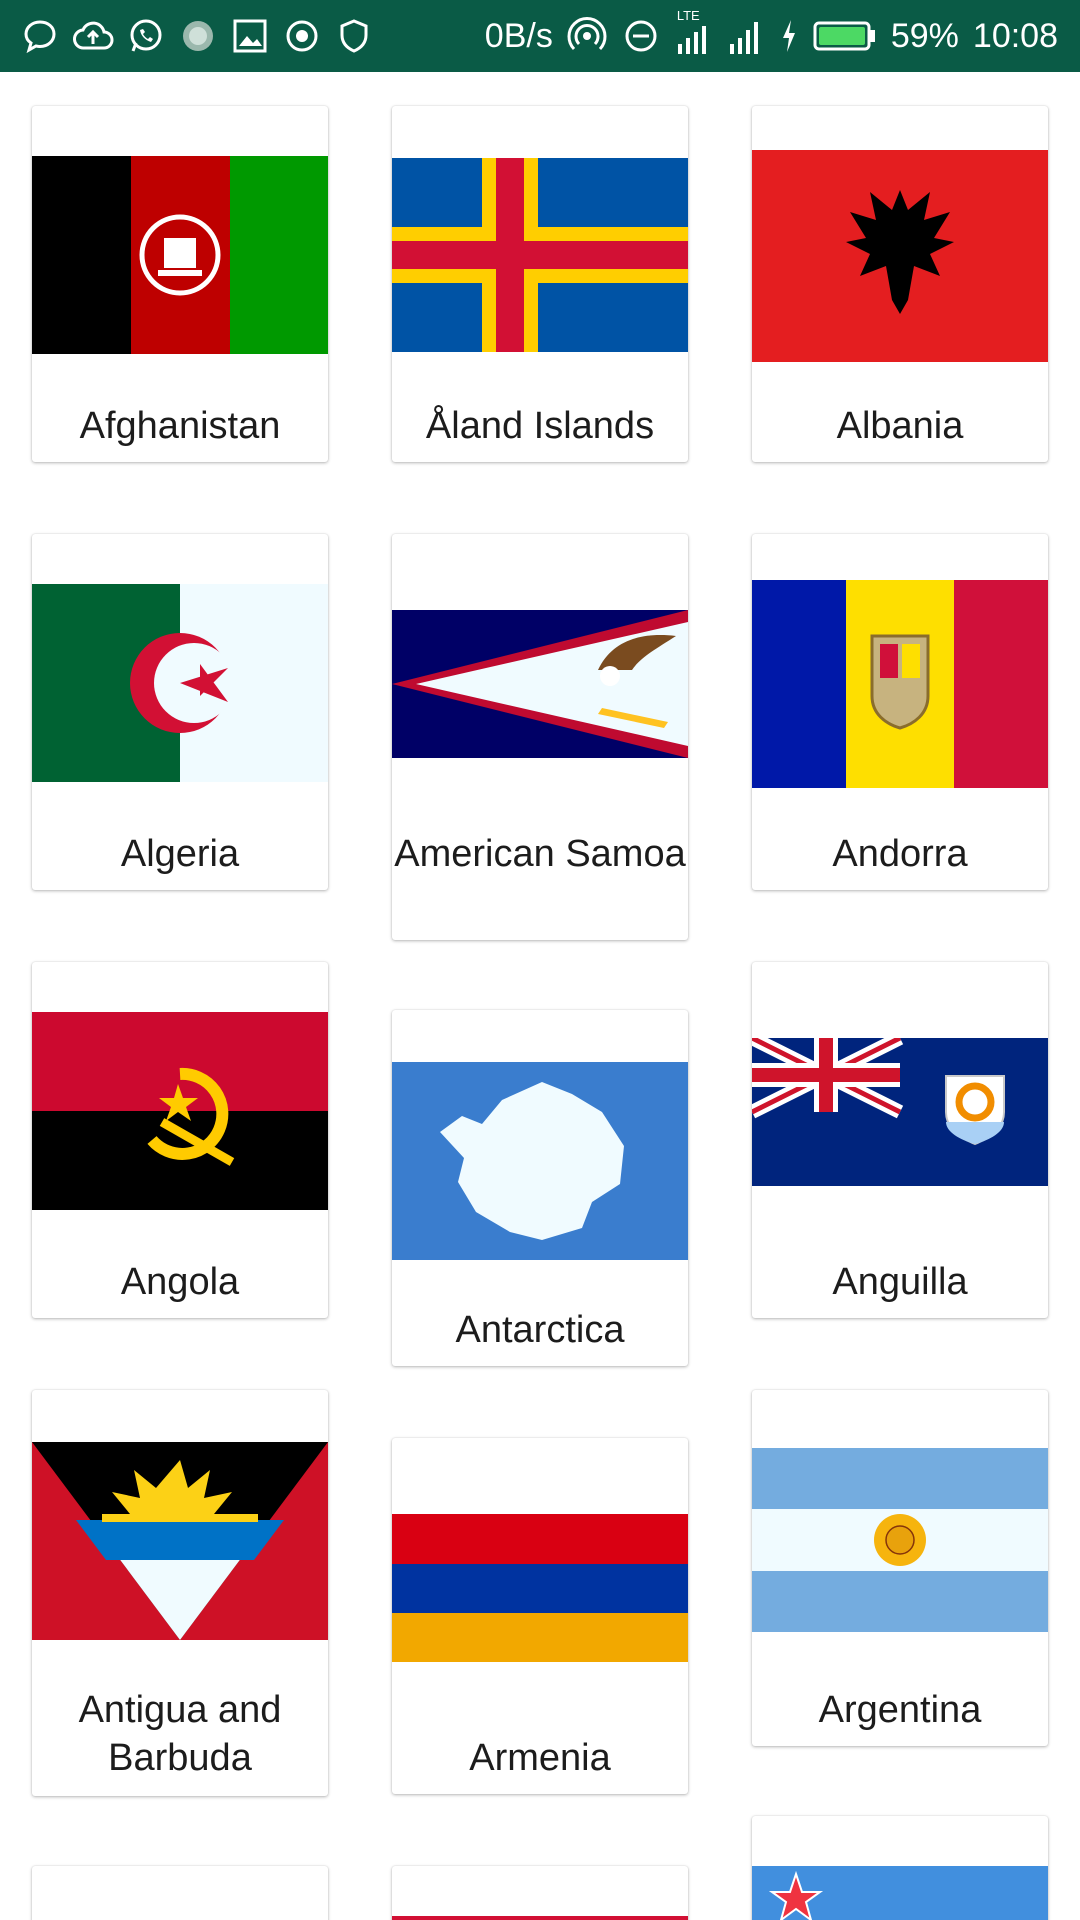 This screenshot has width=1080, height=1920. What do you see at coordinates (40, 36) in the screenshot?
I see `chat-bubble-icon` at bounding box center [40, 36].